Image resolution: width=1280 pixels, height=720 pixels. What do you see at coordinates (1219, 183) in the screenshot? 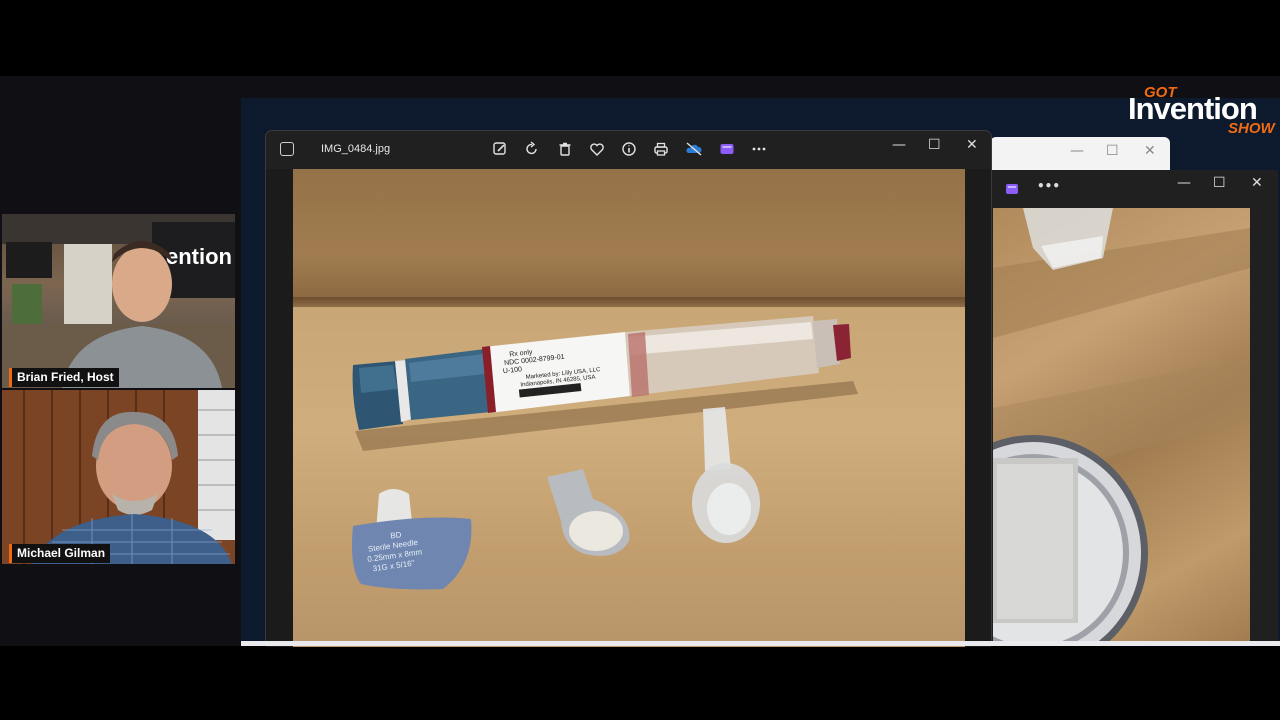
I see `second-maximize-button: ☐` at bounding box center [1219, 183].